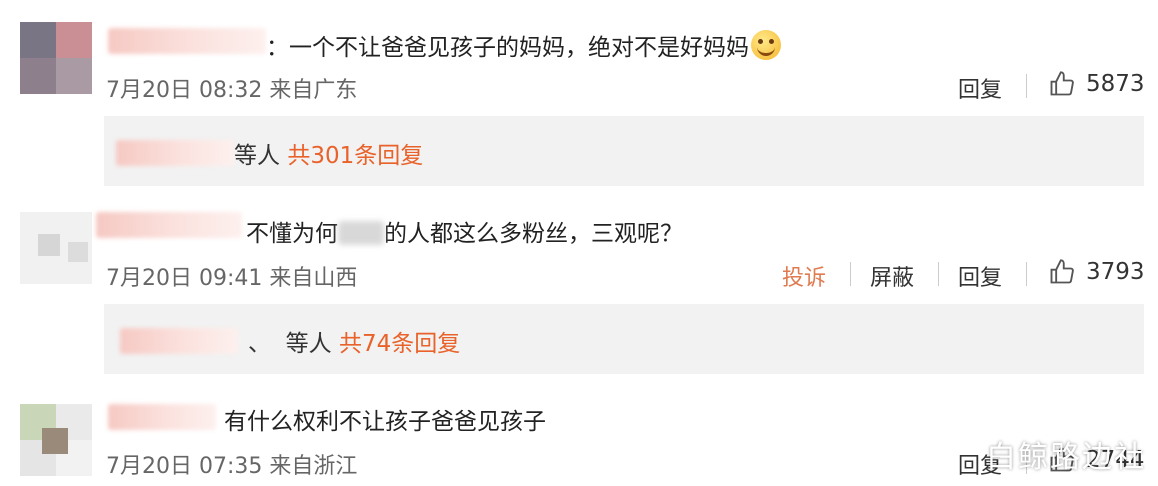 Image resolution: width=1158 pixels, height=486 pixels. What do you see at coordinates (355, 156) in the screenshot?
I see `reply-count: 共301条回复` at bounding box center [355, 156].